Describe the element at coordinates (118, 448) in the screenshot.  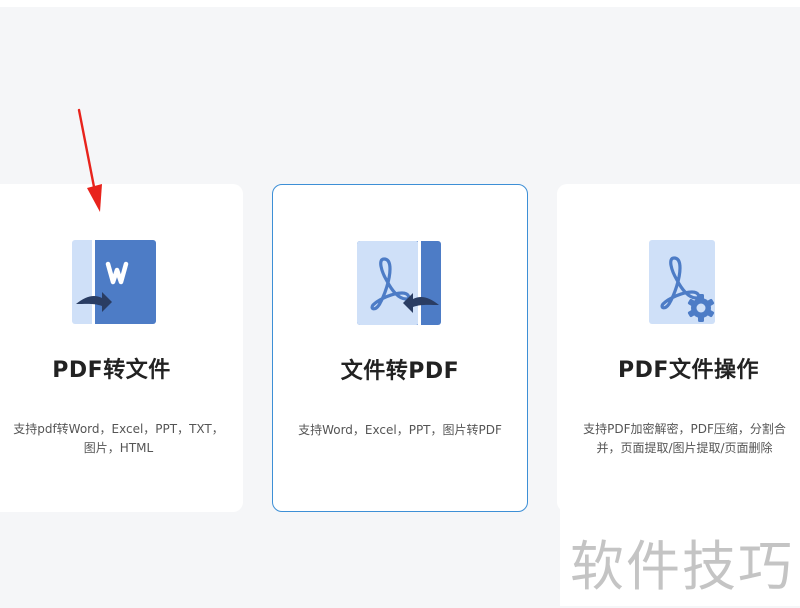
I see `card-description-line: 图片，HTML` at that location.